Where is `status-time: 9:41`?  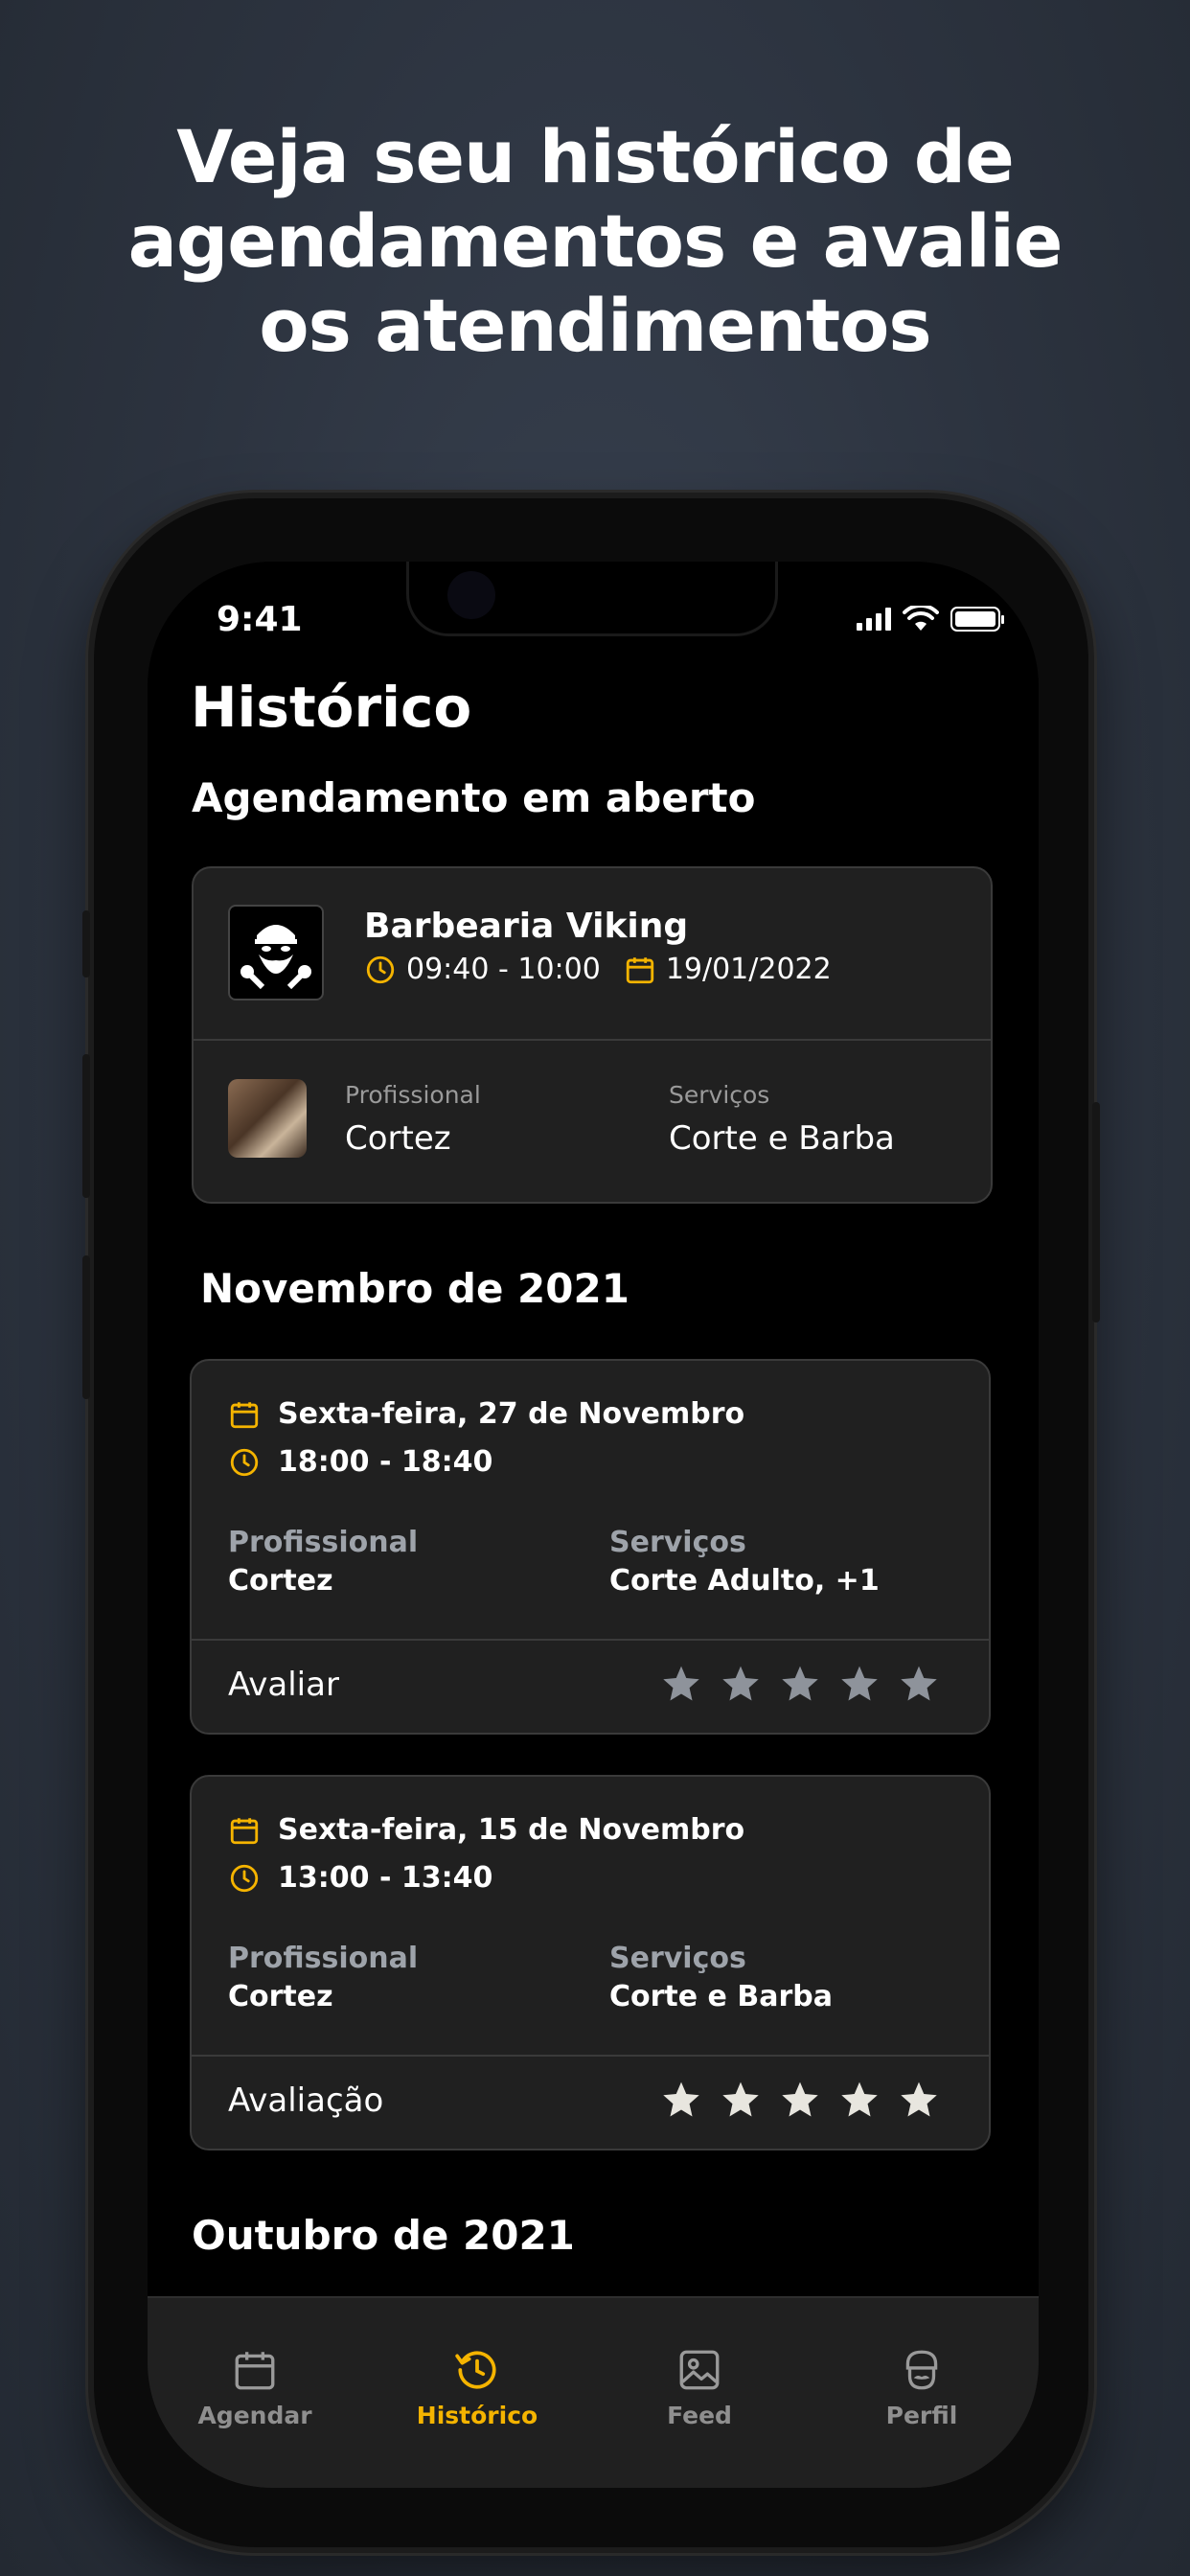 status-time: 9:41 is located at coordinates (260, 619).